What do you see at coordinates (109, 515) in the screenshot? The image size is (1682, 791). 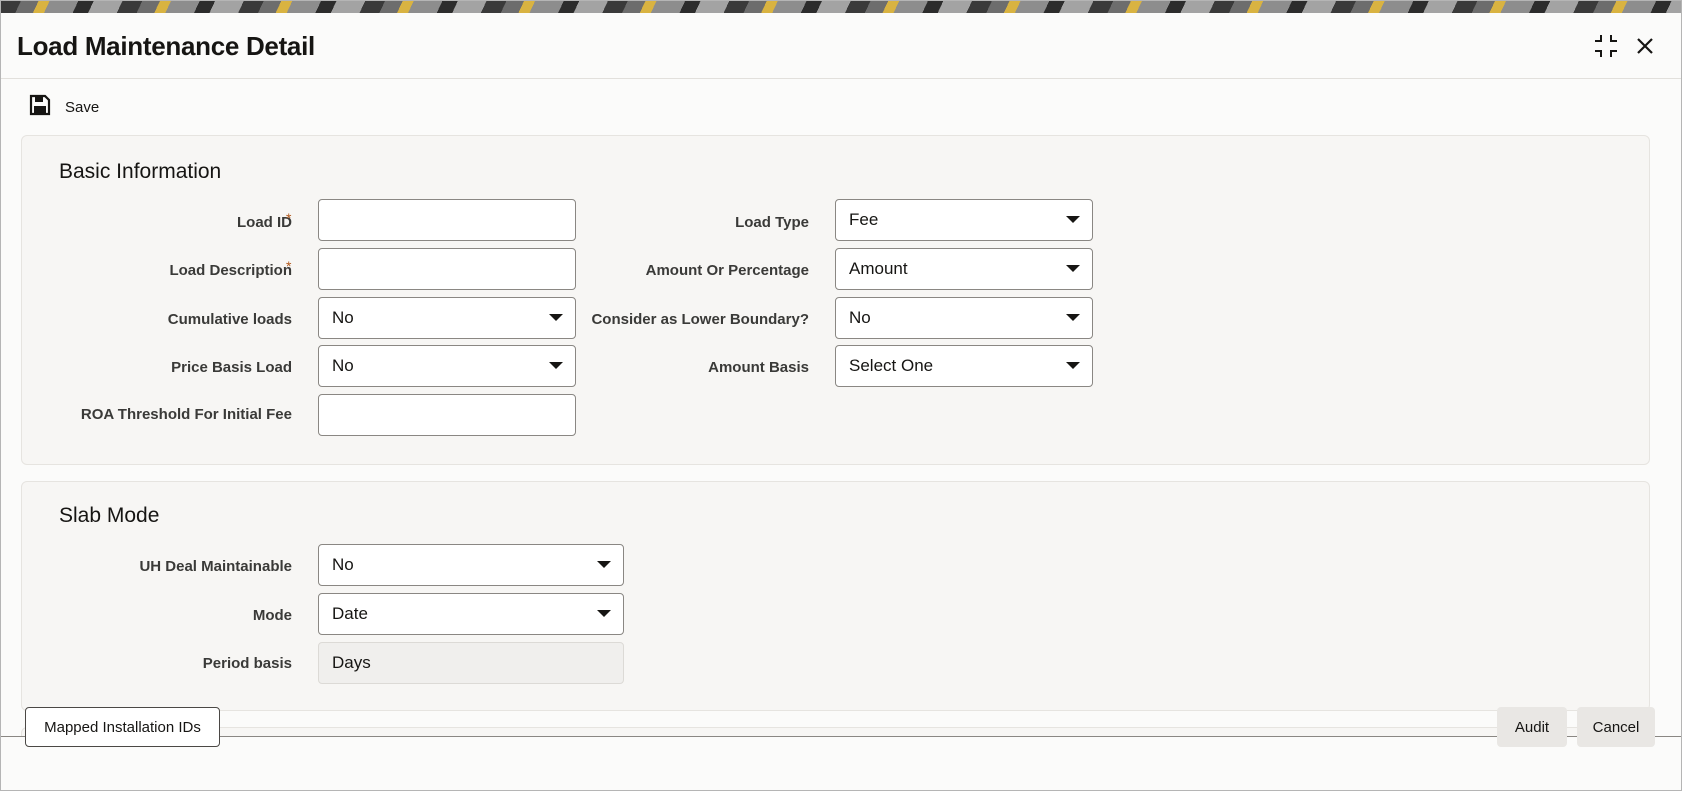 I see `section-heading-slab-mode: Slab Mode` at bounding box center [109, 515].